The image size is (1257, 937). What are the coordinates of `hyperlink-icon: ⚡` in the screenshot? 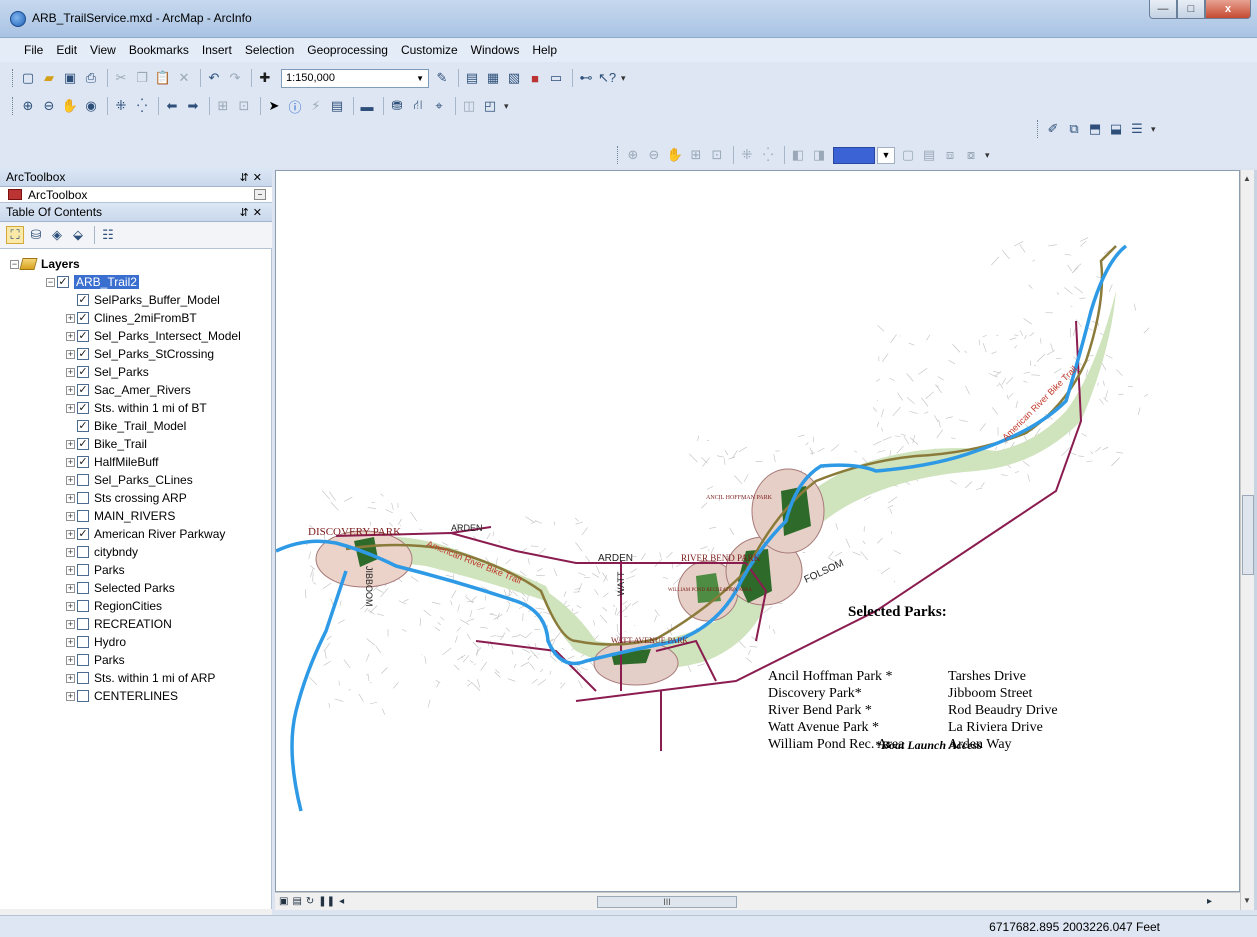 It's located at (316, 106).